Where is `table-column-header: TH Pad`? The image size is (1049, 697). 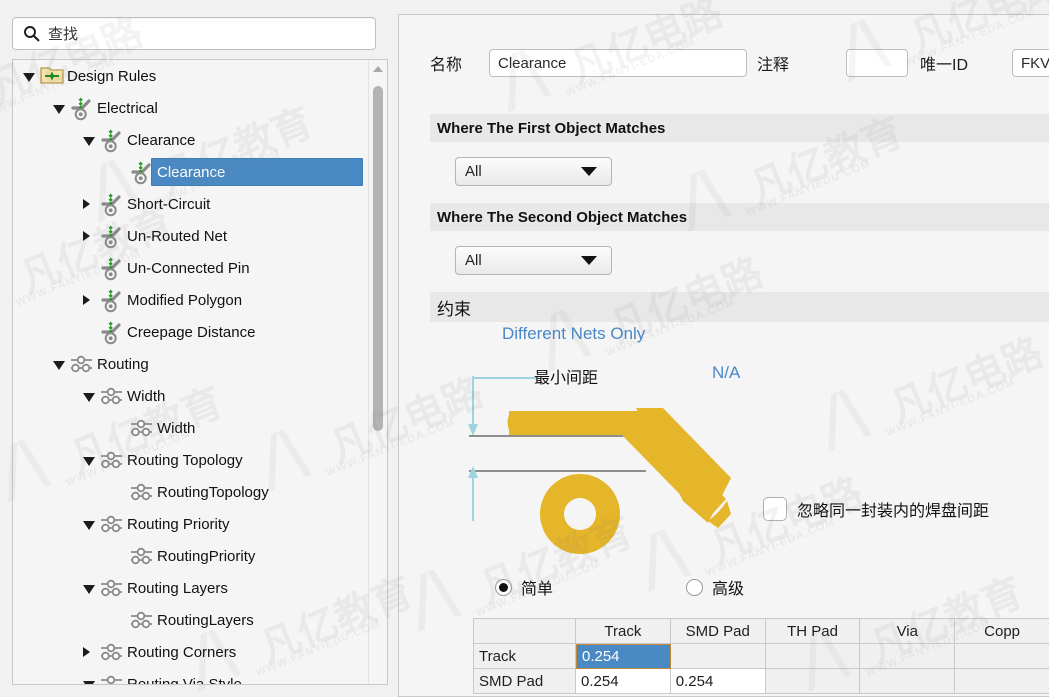
table-column-header: TH Pad is located at coordinates (813, 631).